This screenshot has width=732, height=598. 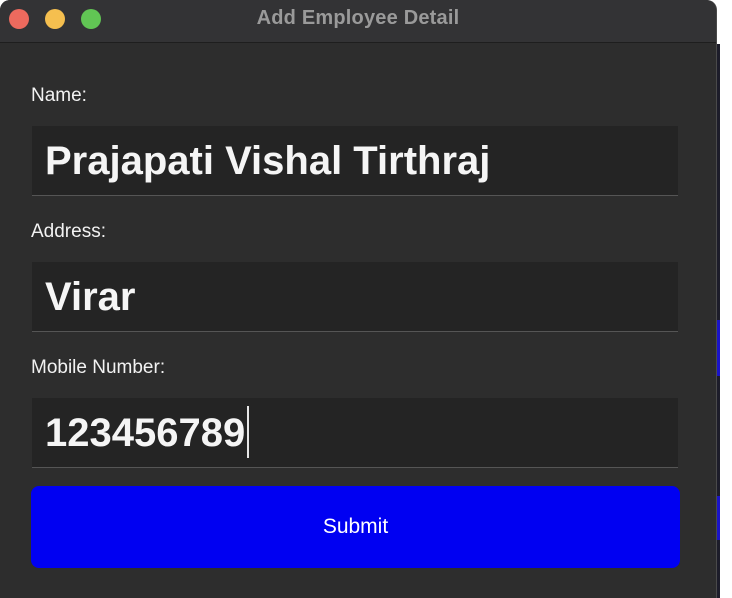 What do you see at coordinates (248, 432) in the screenshot?
I see `text-caret` at bounding box center [248, 432].